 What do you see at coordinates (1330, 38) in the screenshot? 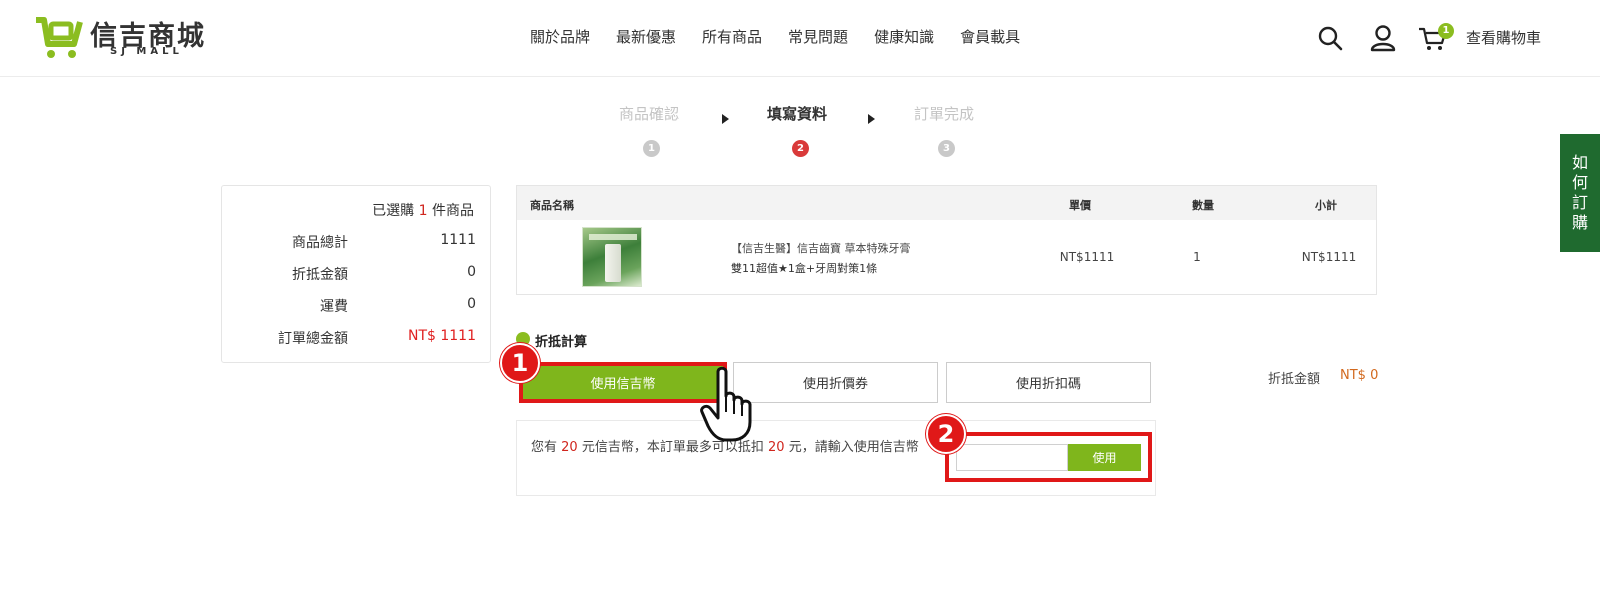
I see `search-icon` at bounding box center [1330, 38].